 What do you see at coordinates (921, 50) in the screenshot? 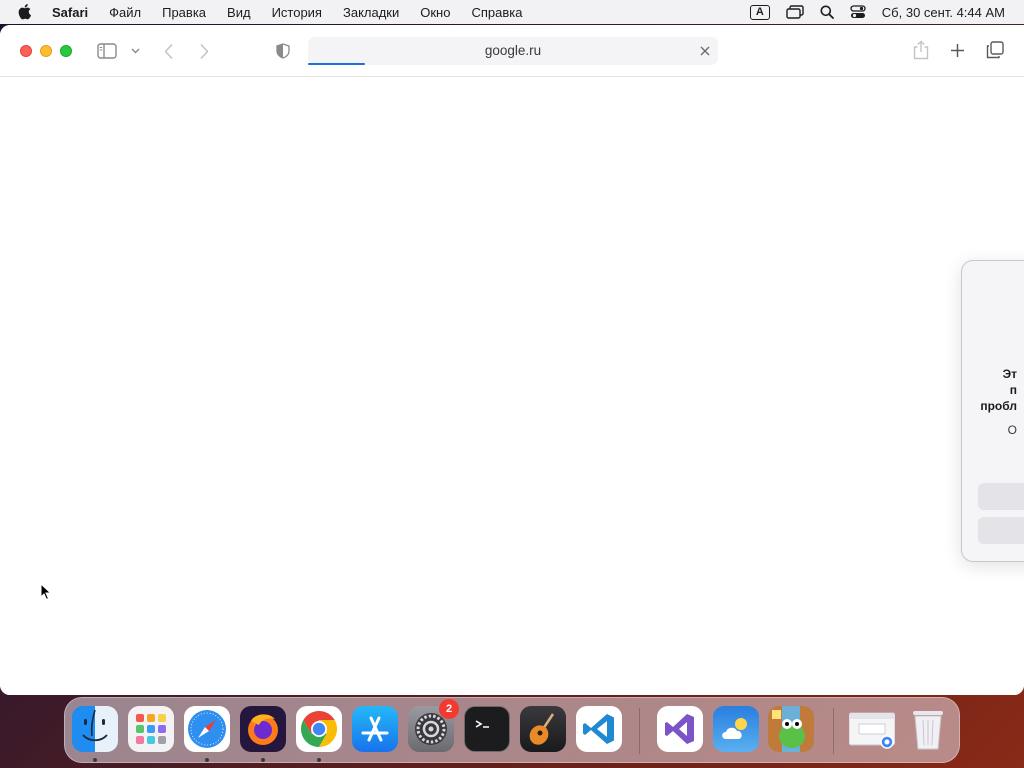
I see `share-icon` at bounding box center [921, 50].